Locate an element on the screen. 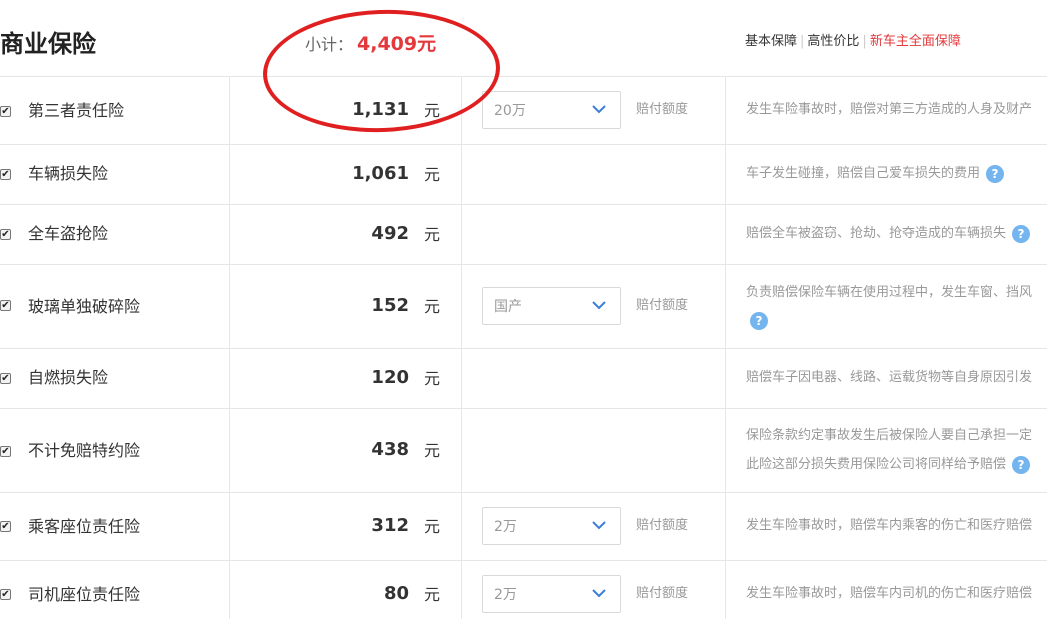  insurance-row-theft: ✔ 全车盗抢险 492 元 赔偿全车被盗窃、抢劫、抢夺造成的车辆损失? is located at coordinates (523, 235).